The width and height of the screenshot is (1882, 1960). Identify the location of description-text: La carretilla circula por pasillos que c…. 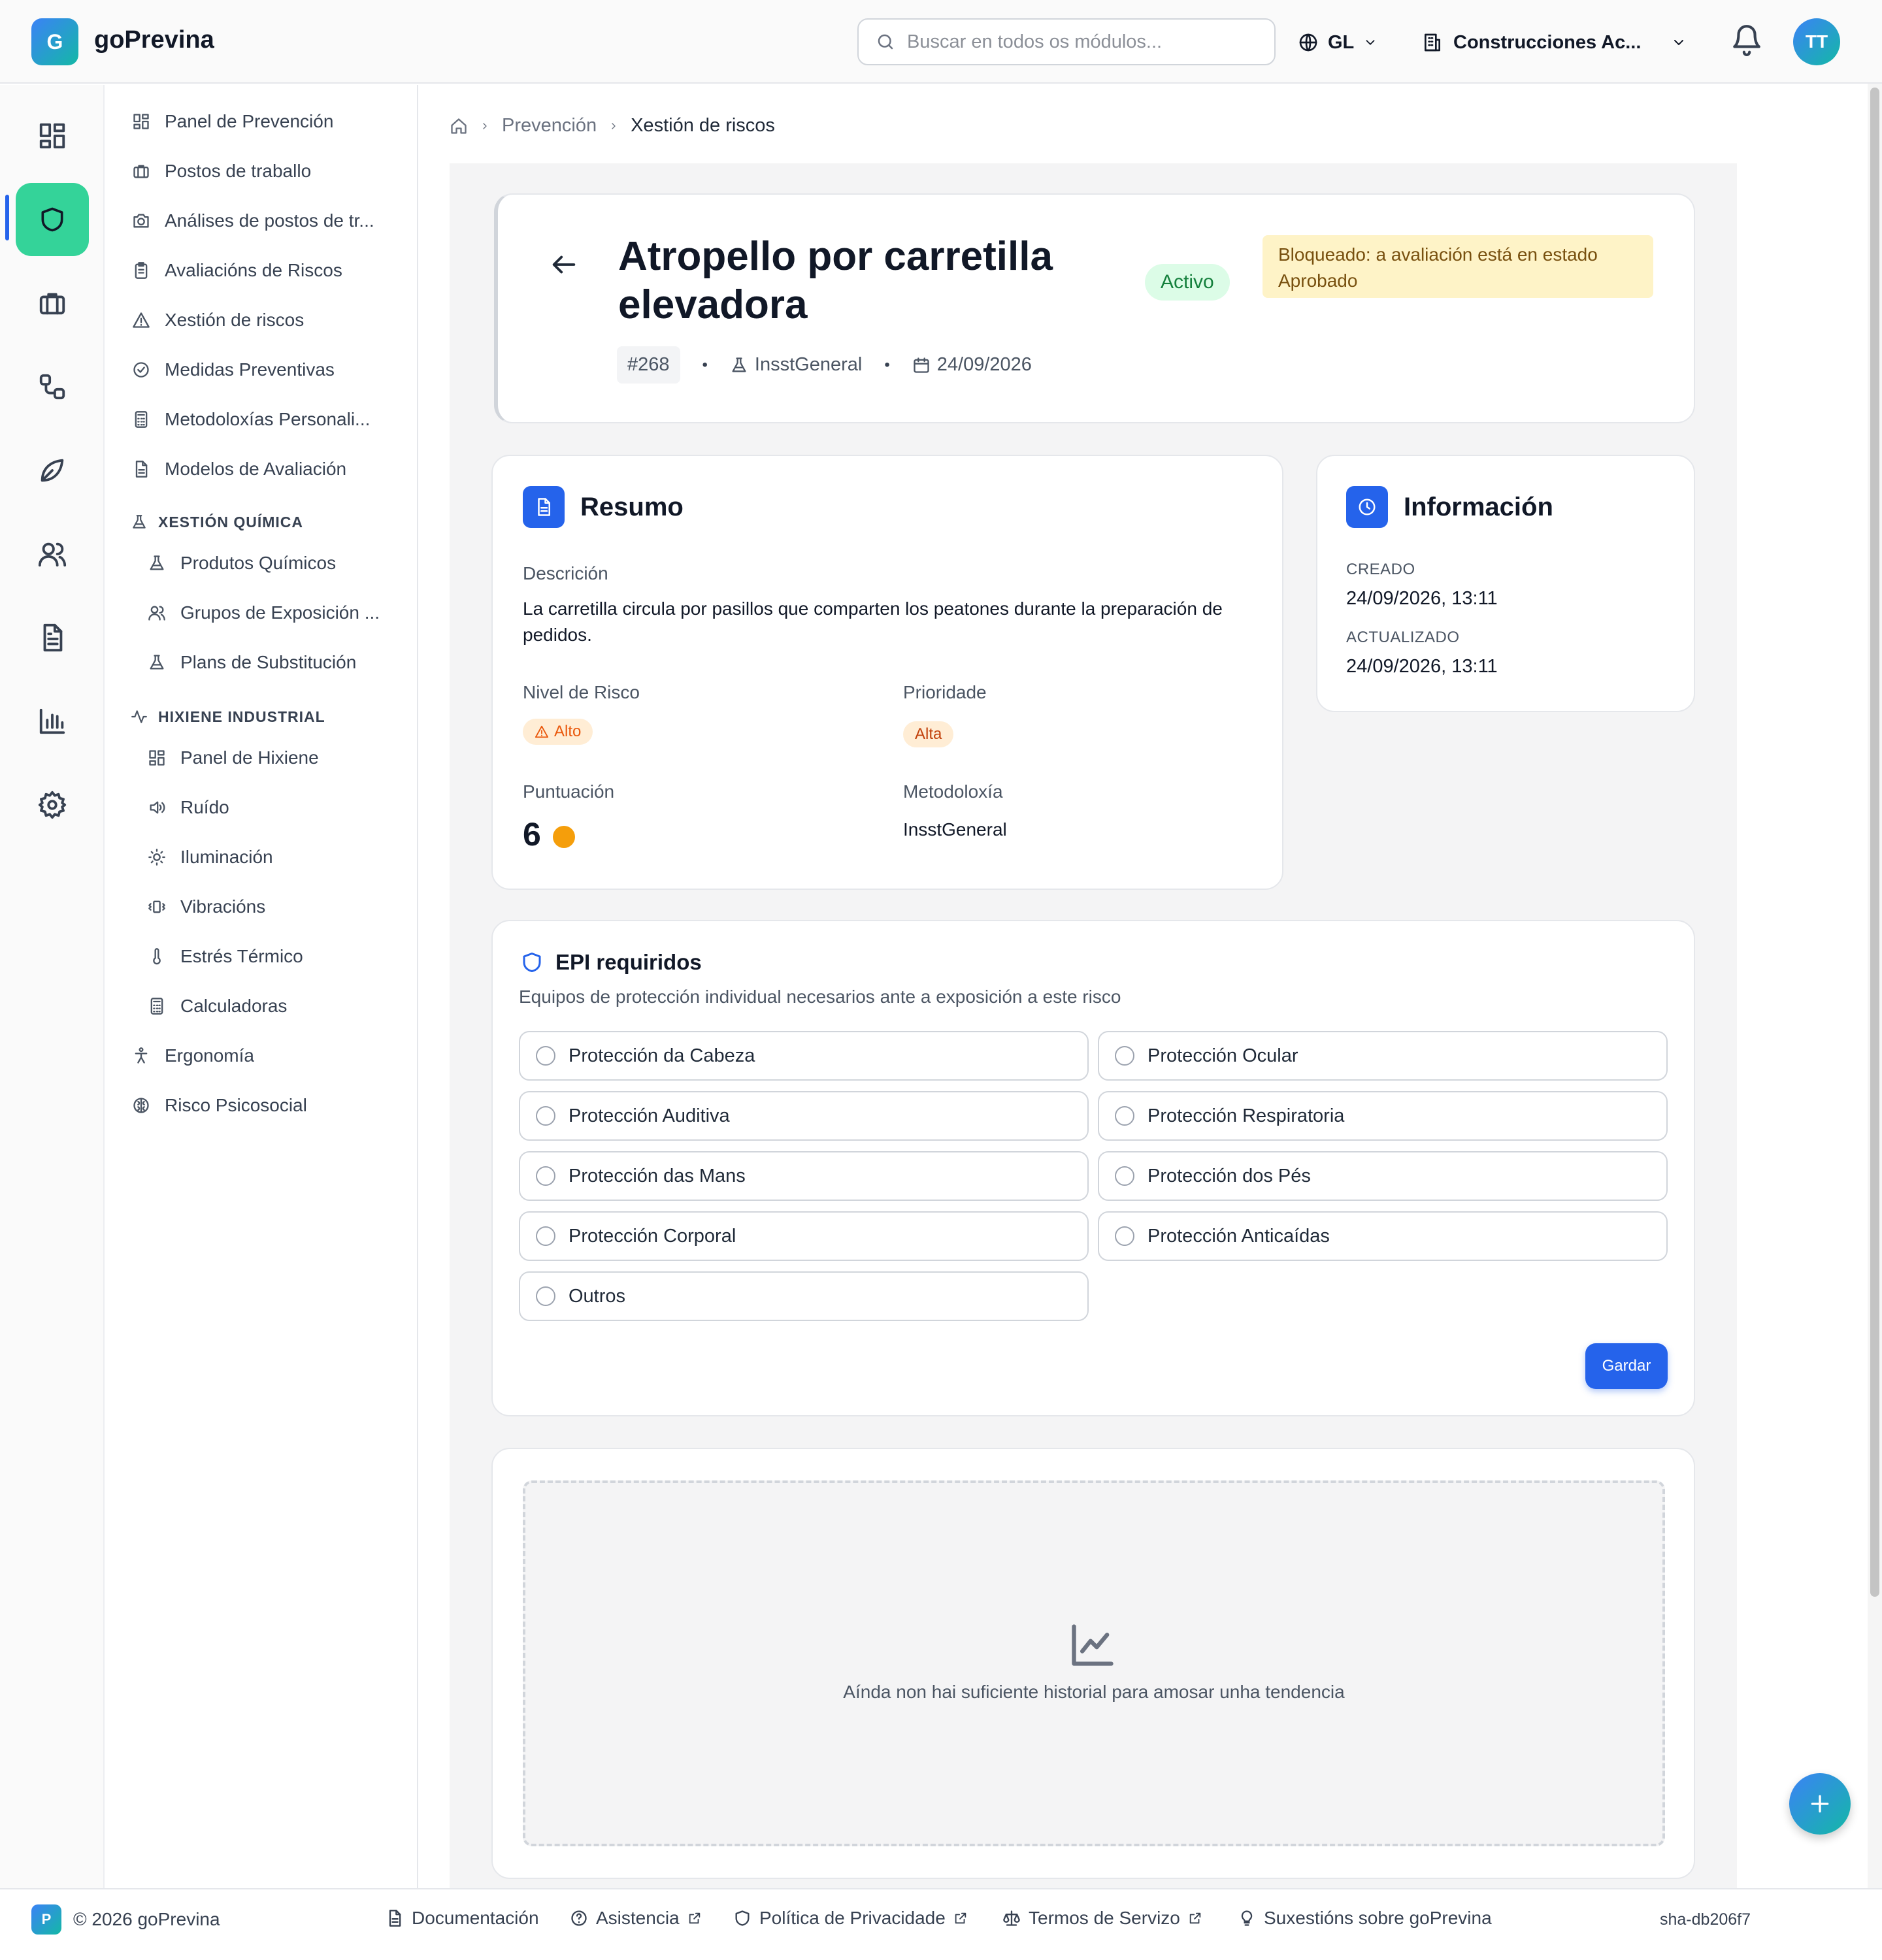
(873, 621).